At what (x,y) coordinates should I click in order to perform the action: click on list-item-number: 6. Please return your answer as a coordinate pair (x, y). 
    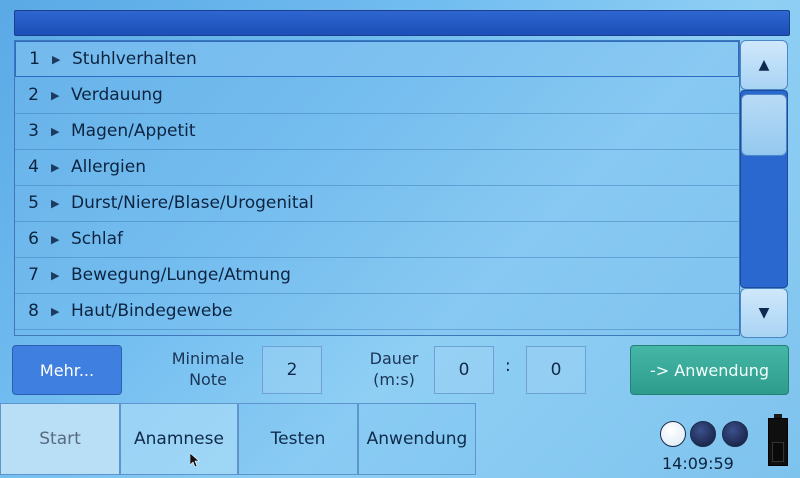
    Looking at the image, I should click on (33, 239).